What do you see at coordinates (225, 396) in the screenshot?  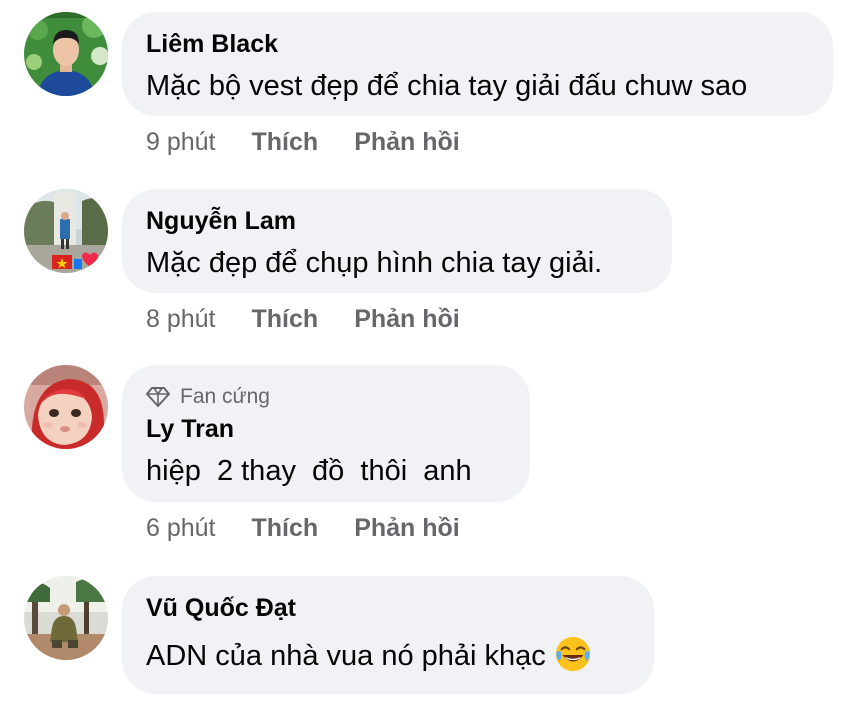 I see `badge-label: Fan cứng` at bounding box center [225, 396].